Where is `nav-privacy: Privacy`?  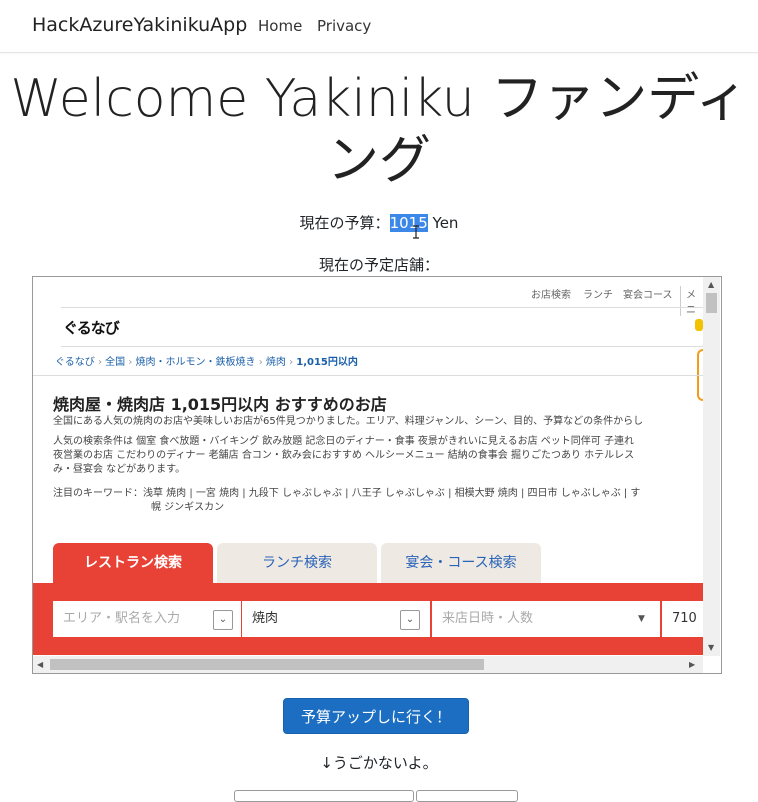 nav-privacy: Privacy is located at coordinates (344, 26).